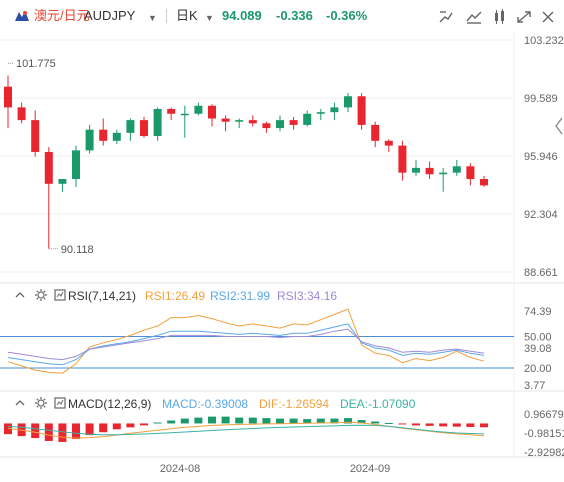 Image resolution: width=564 pixels, height=482 pixels. Describe the element at coordinates (180, 469) in the screenshot. I see `x-tick-label: 2024-08` at that location.